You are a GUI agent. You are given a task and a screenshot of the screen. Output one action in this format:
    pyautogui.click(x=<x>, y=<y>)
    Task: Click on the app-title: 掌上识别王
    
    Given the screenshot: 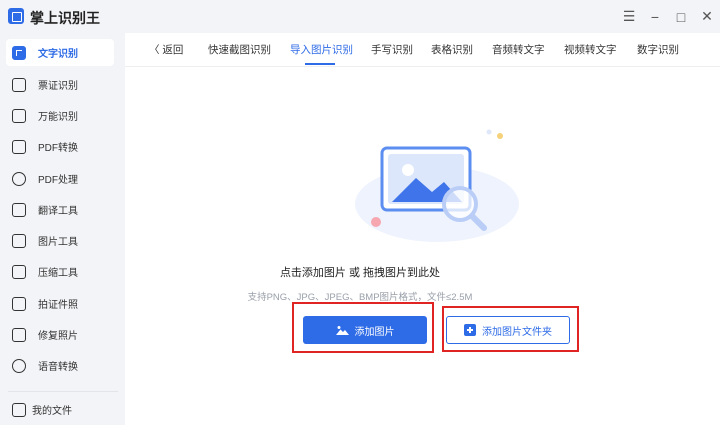 What is the action you would take?
    pyautogui.click(x=65, y=18)
    